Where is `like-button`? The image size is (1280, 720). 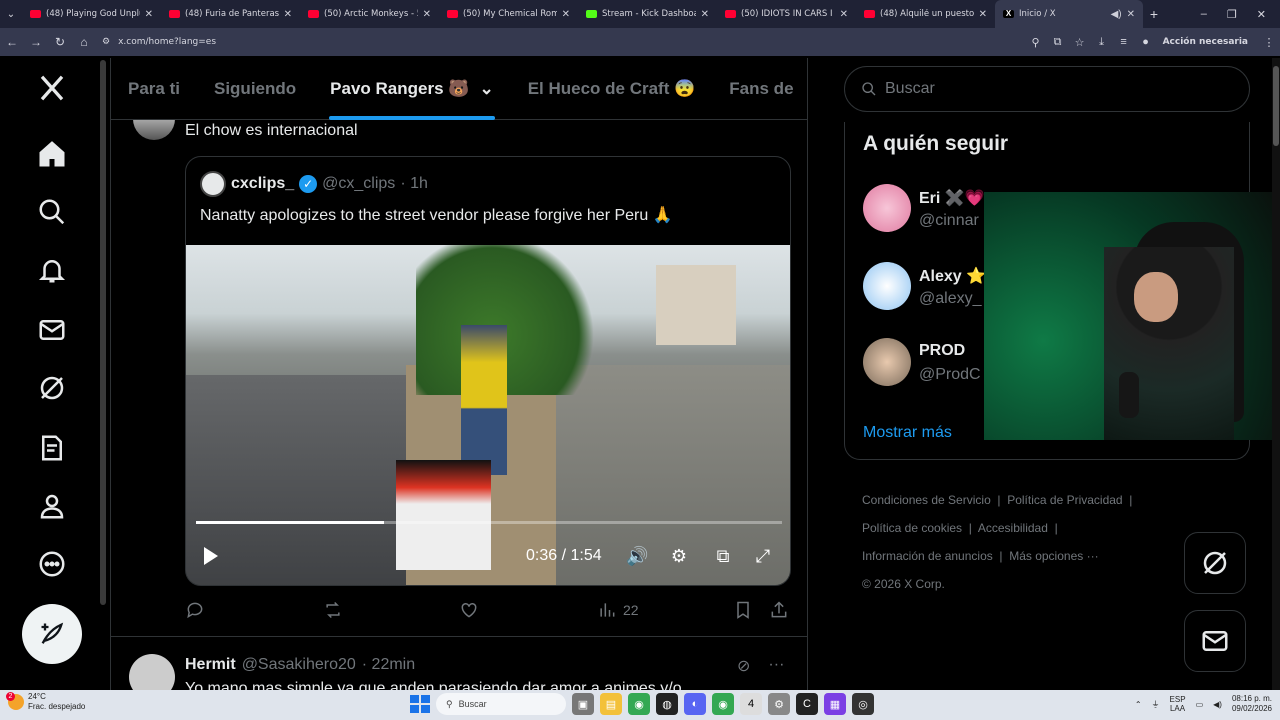
like-button is located at coordinates (469, 610).